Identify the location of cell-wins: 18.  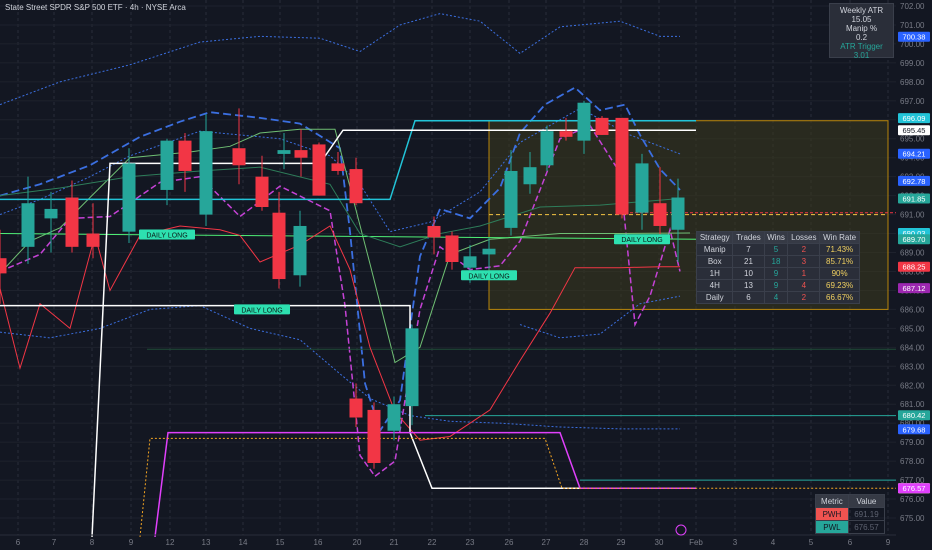
(776, 261).